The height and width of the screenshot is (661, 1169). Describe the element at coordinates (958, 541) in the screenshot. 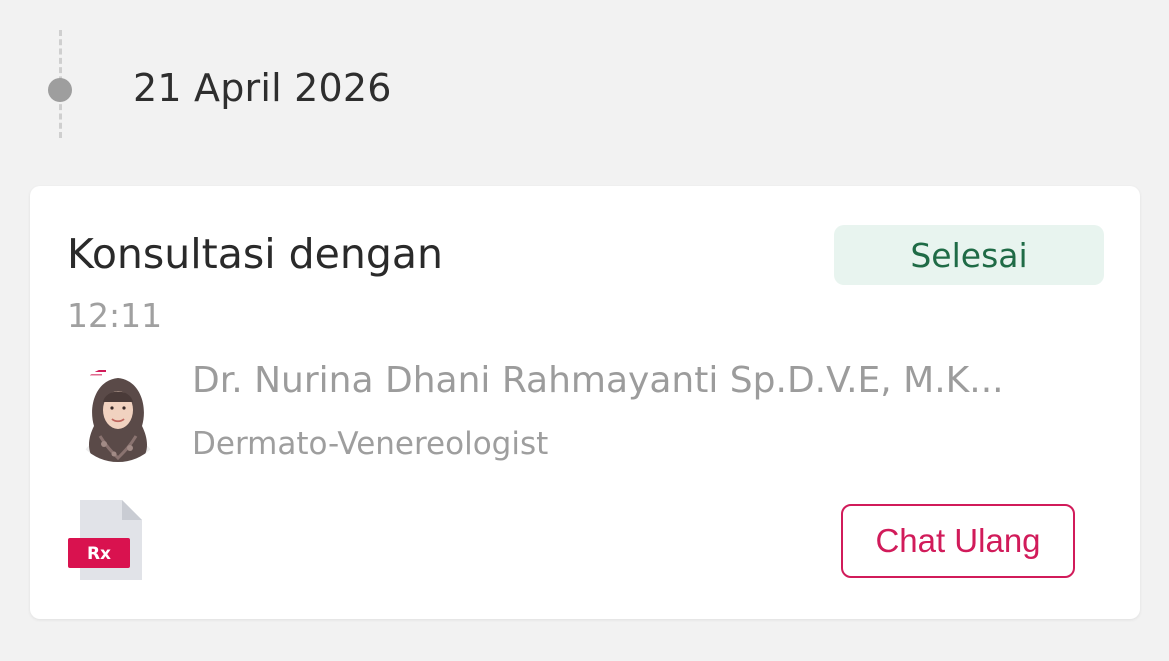

I see `chat-ulang-button: Chat Ulang` at that location.